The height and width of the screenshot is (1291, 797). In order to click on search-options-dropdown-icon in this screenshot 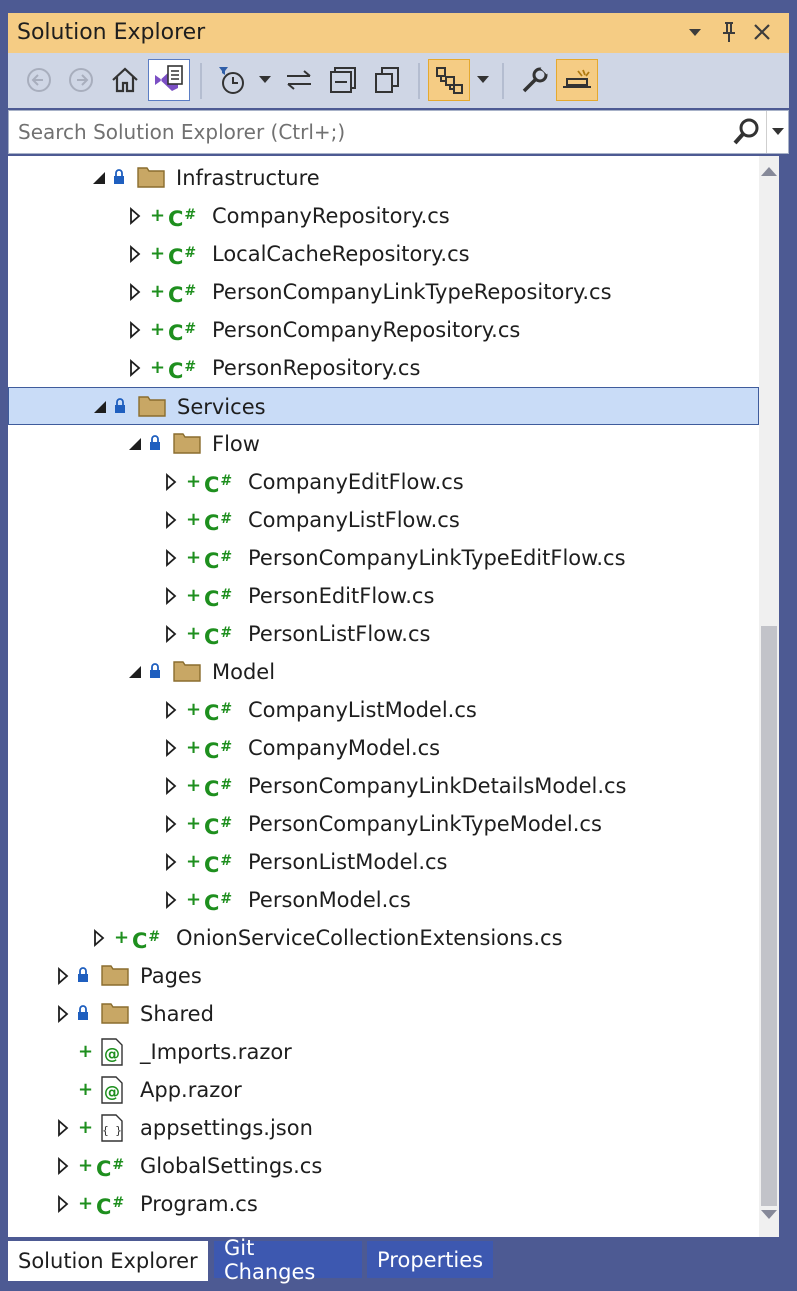, I will do `click(777, 132)`.